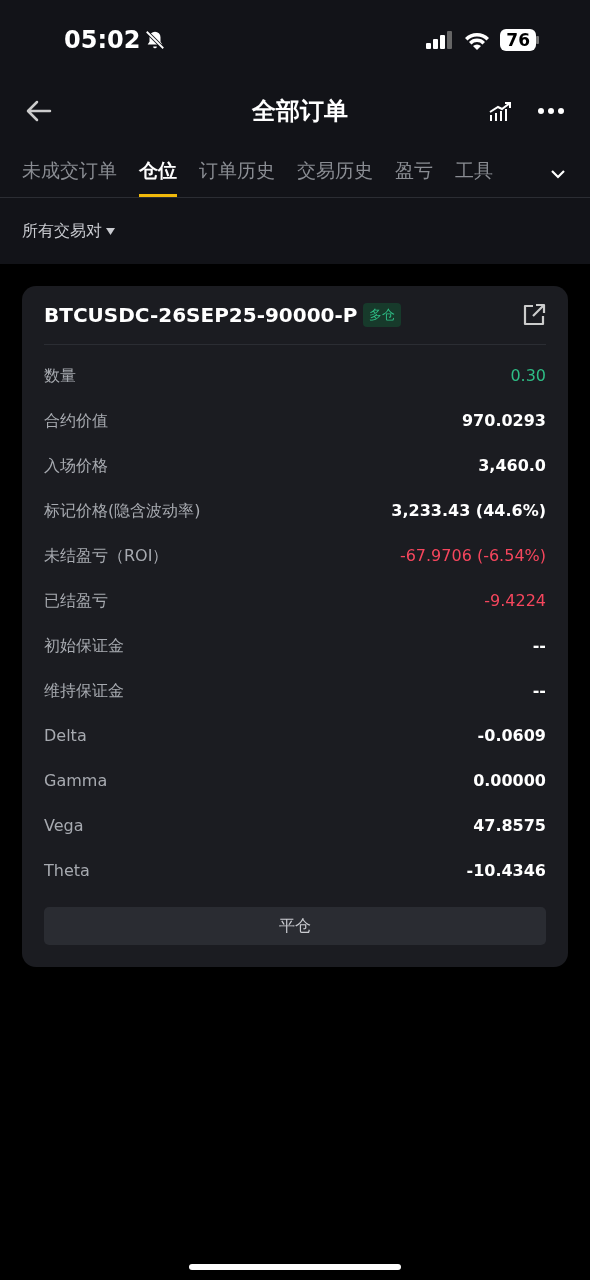 Image resolution: width=590 pixels, height=1280 pixels. I want to click on field-value: 0.00000, so click(509, 780).